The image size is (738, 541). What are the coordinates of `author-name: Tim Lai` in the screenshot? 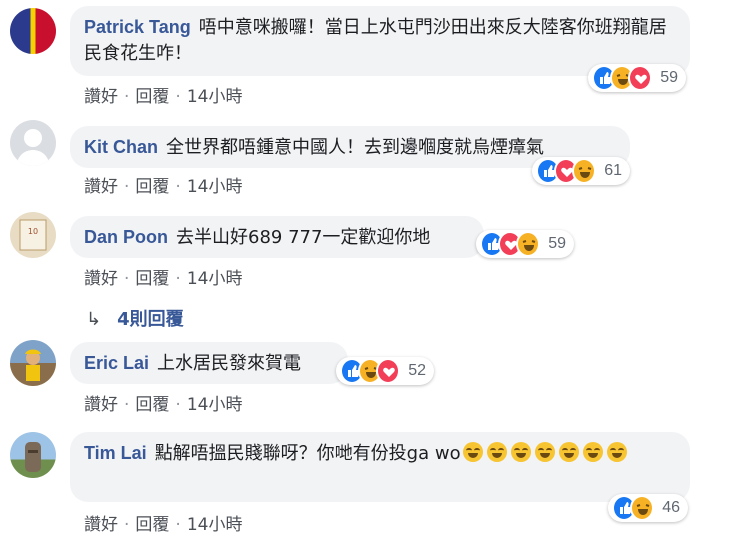 It's located at (115, 453).